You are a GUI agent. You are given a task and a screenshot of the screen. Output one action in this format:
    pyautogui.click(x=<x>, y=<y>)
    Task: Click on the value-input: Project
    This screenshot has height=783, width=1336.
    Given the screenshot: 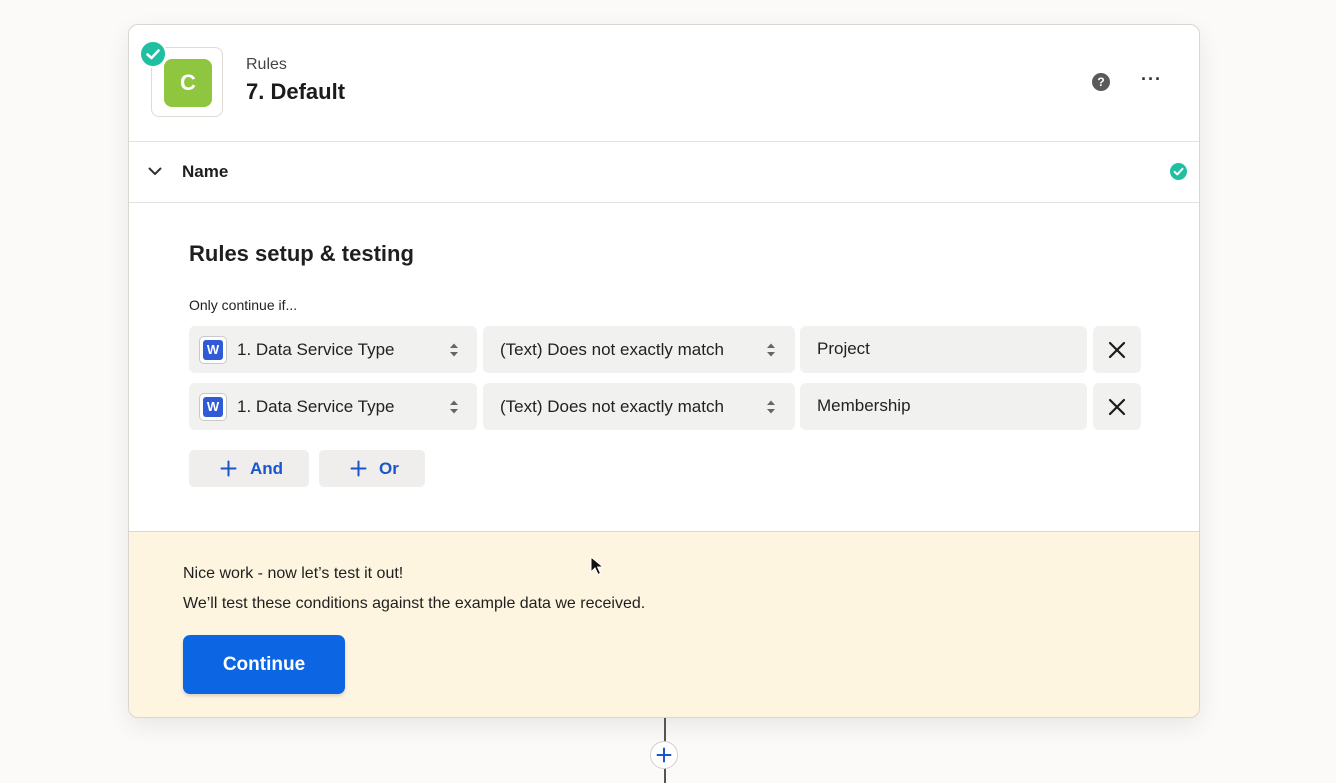 What is the action you would take?
    pyautogui.click(x=943, y=349)
    